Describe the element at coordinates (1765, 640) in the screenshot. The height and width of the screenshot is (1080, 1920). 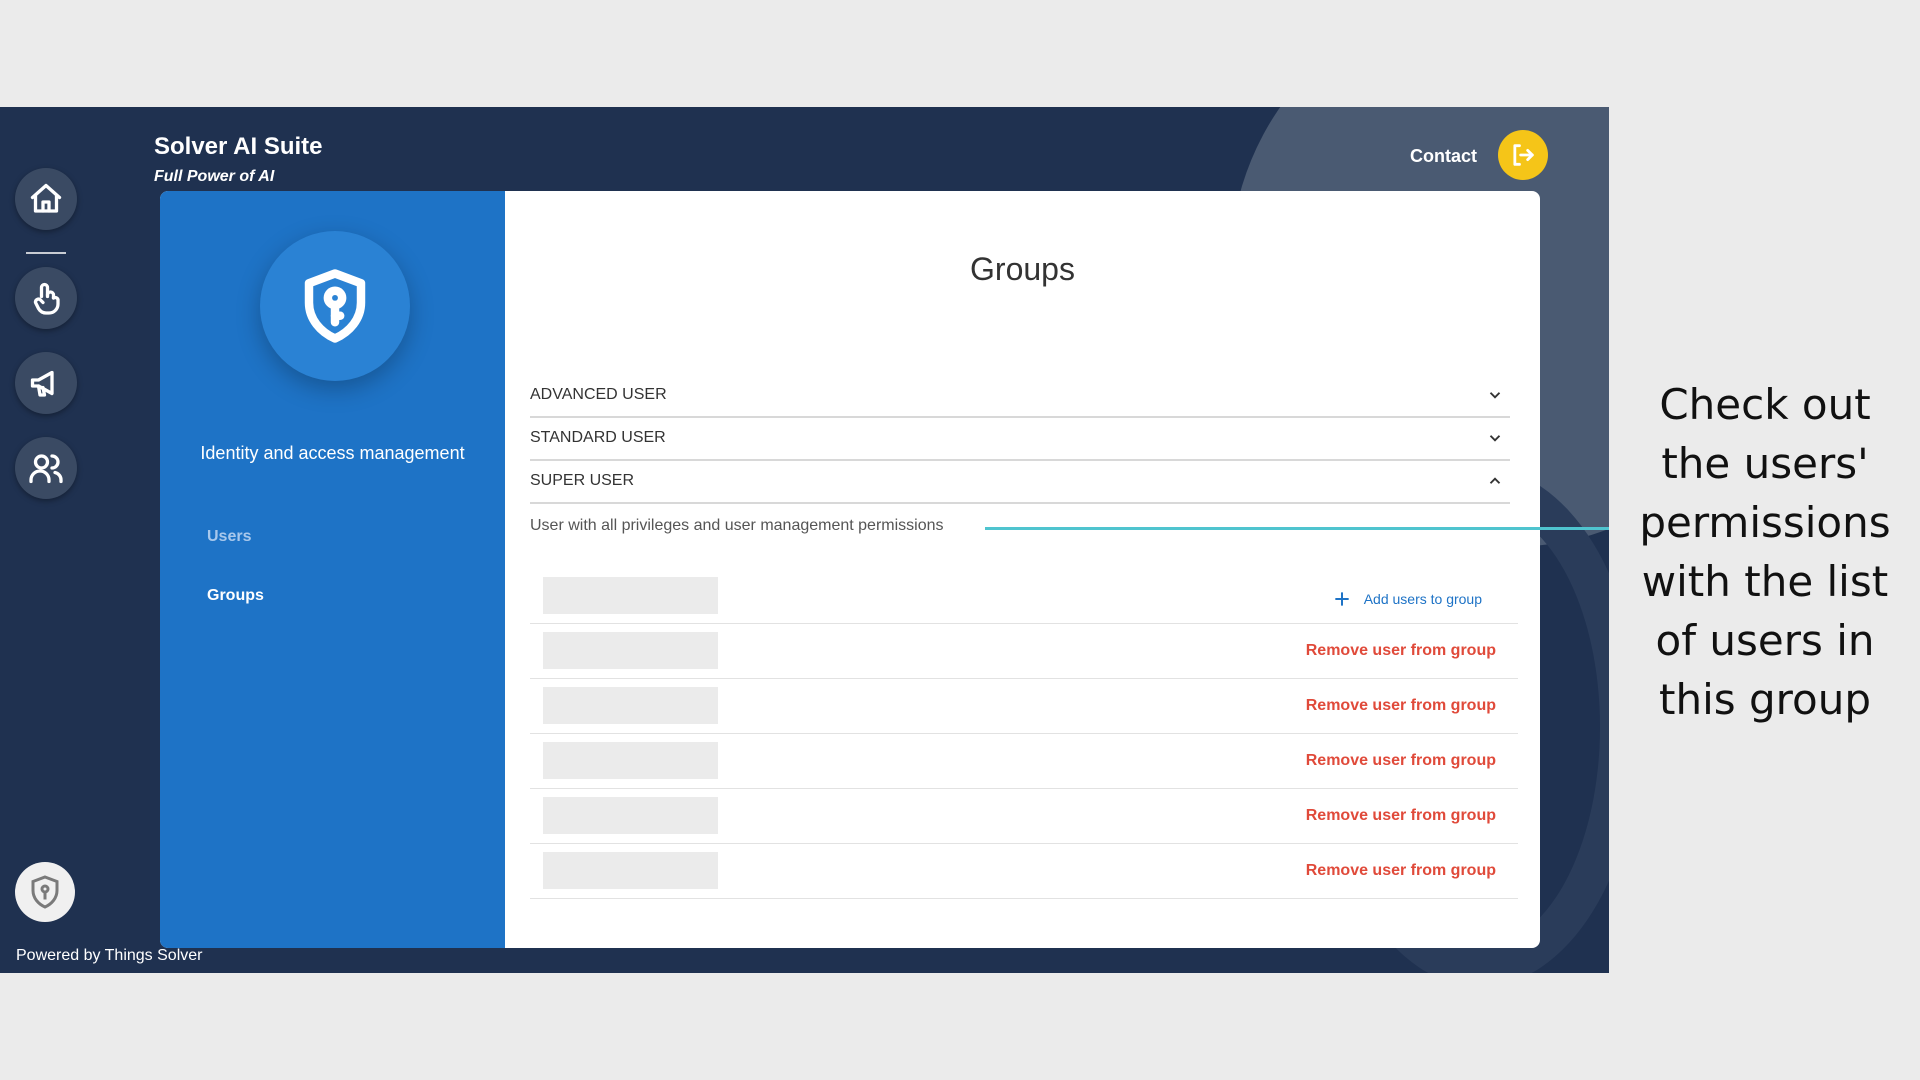
I see `callout-line: of users in` at that location.